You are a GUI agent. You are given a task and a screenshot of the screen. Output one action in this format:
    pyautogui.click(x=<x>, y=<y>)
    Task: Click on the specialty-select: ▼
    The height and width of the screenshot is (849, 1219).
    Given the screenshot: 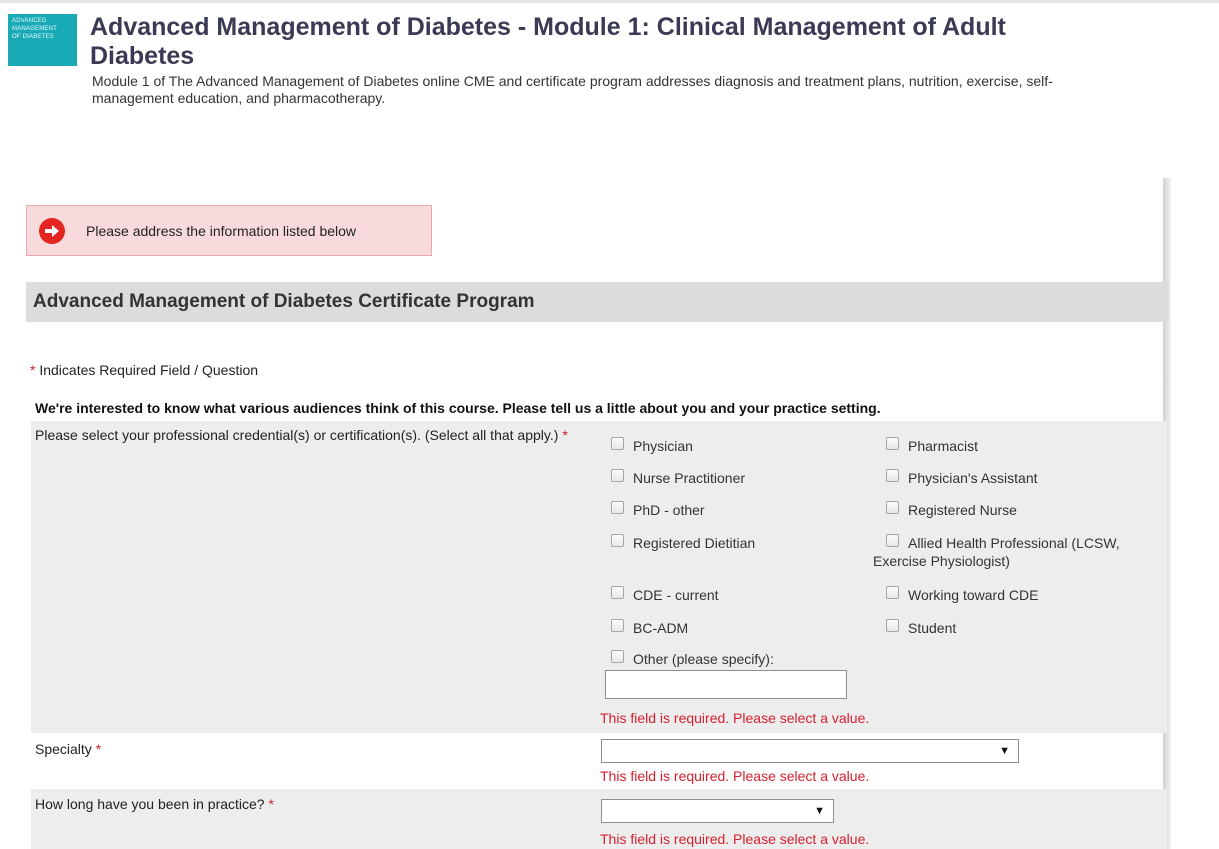 What is the action you would take?
    pyautogui.click(x=810, y=751)
    